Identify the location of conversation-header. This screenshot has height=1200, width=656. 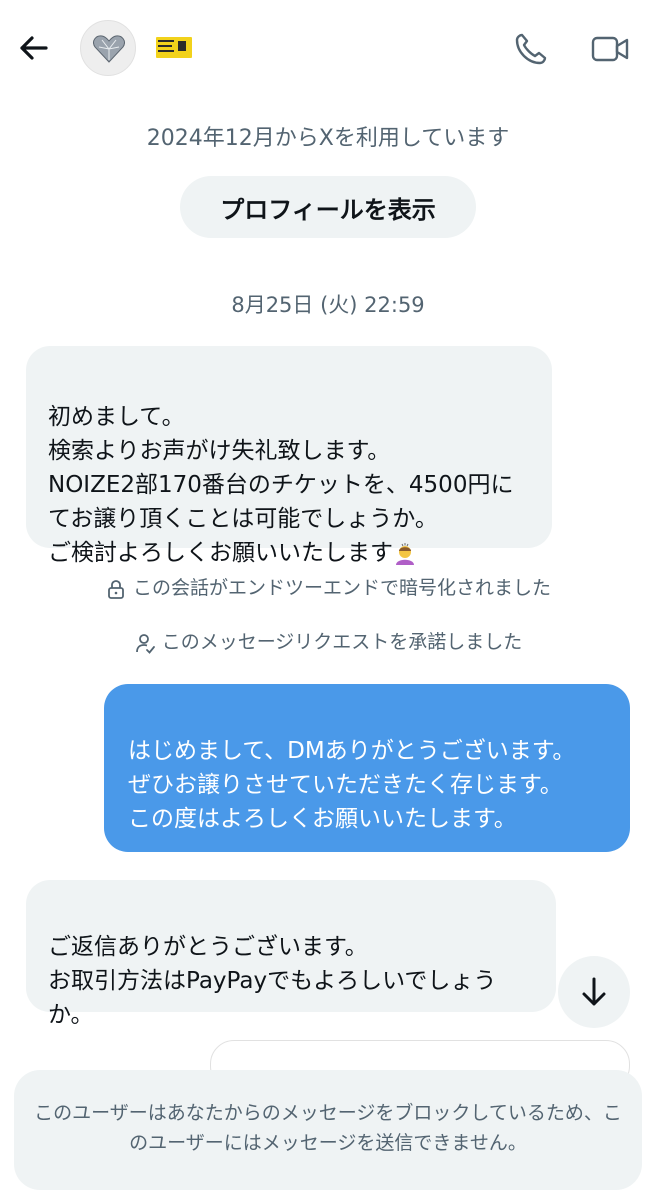
(328, 50).